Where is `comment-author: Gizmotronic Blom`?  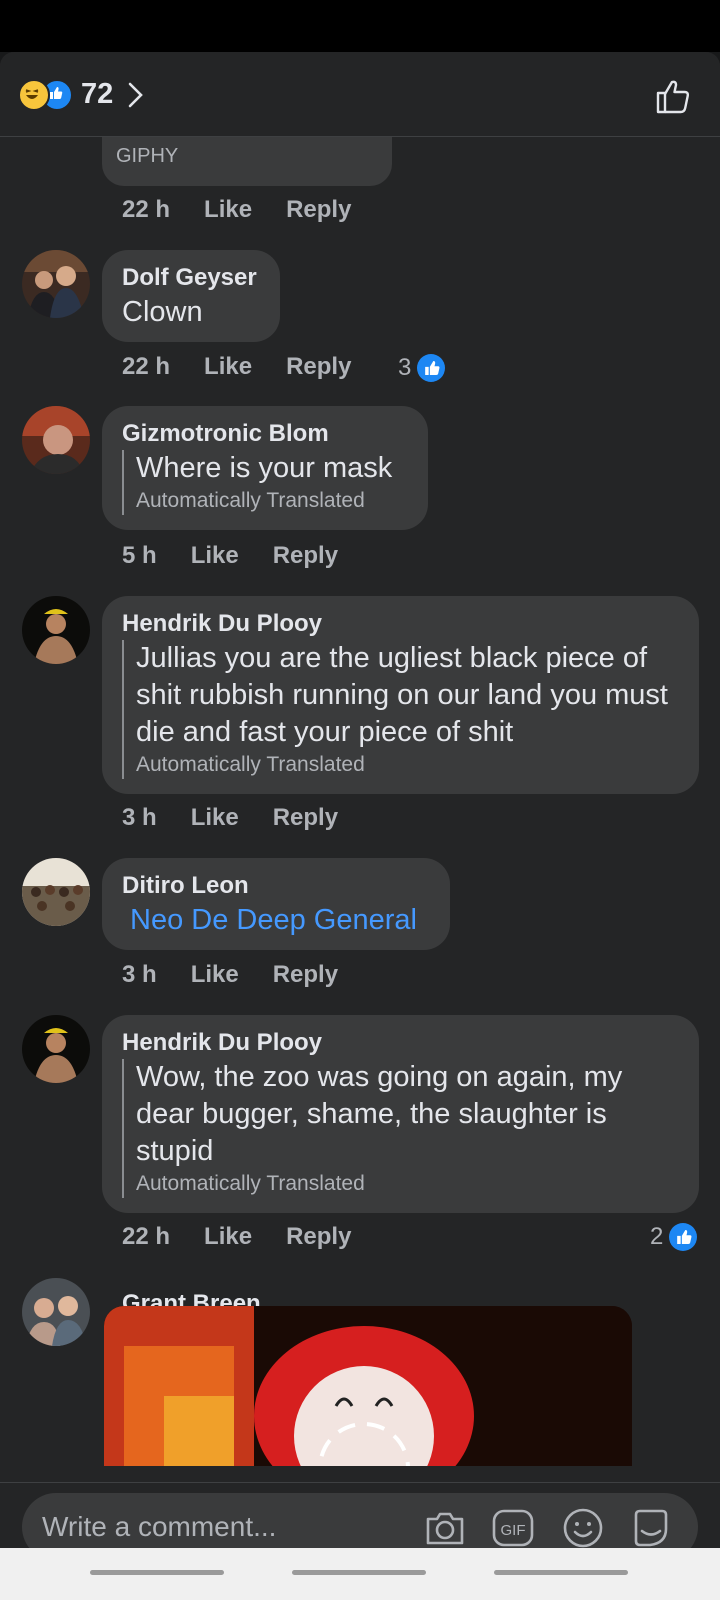 comment-author: Gizmotronic Blom is located at coordinates (265, 434).